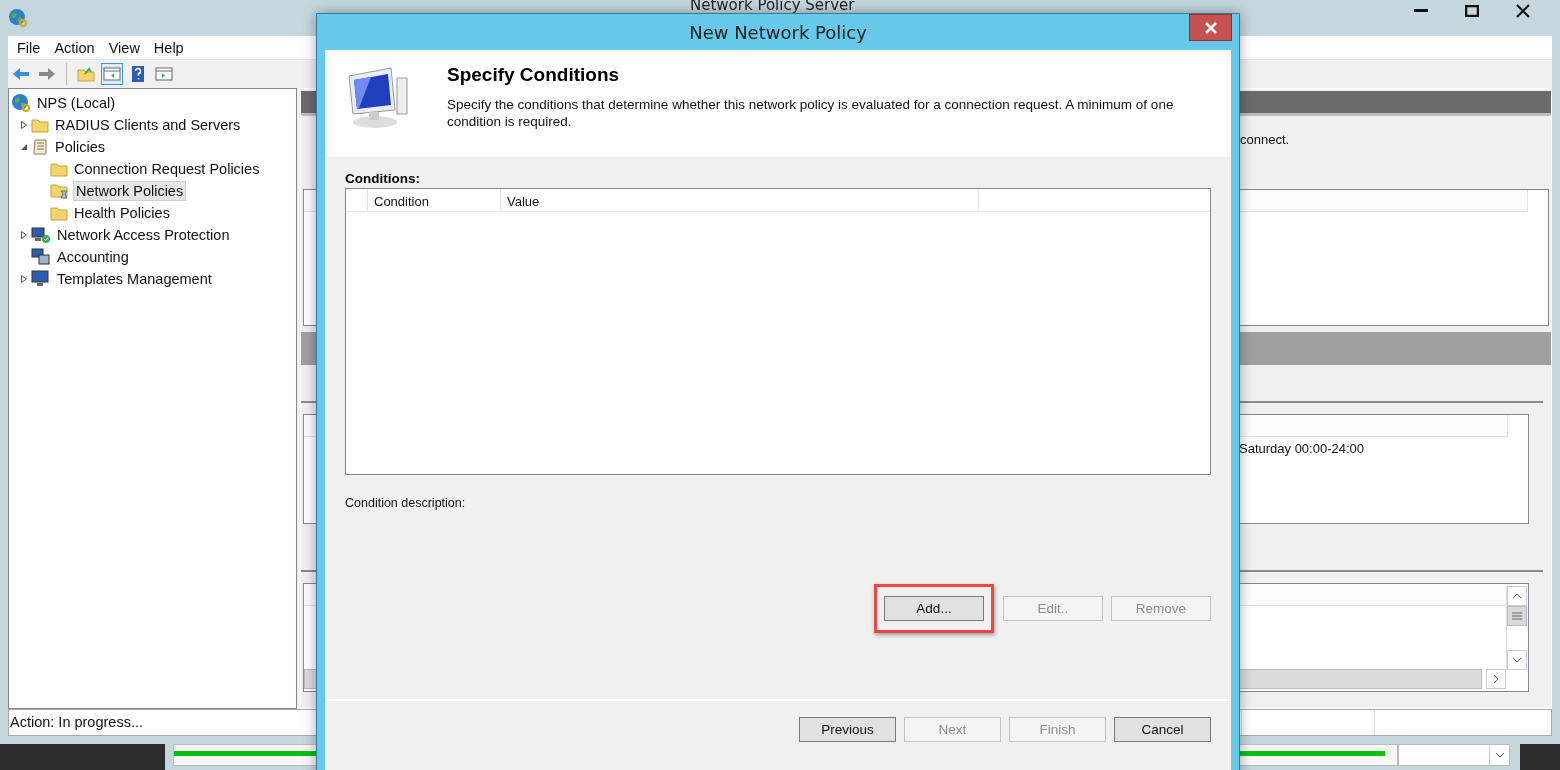 The image size is (1560, 770). Describe the element at coordinates (1454, 755) in the screenshot. I see `dropdown-field` at that location.